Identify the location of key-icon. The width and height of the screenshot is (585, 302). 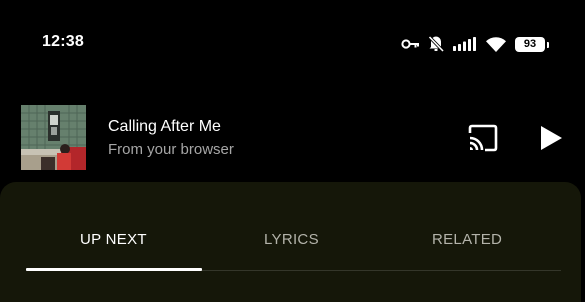
(410, 44).